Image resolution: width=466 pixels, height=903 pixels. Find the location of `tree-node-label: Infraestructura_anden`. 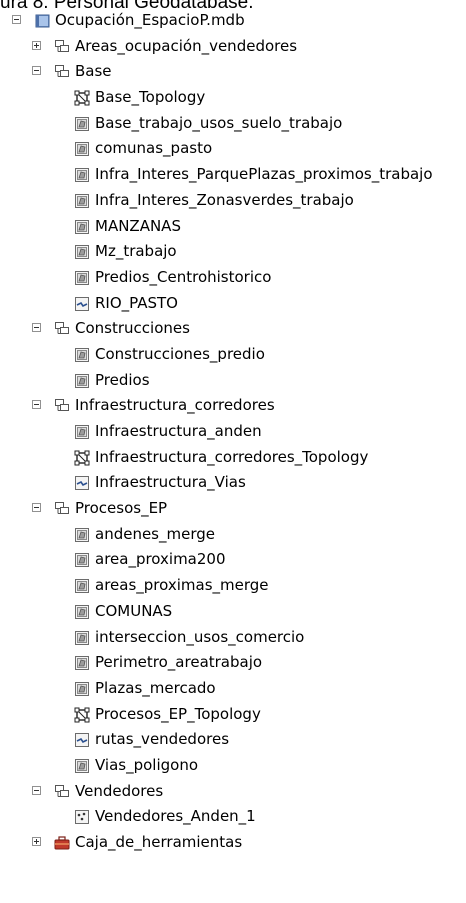

tree-node-label: Infraestructura_anden is located at coordinates (178, 431).